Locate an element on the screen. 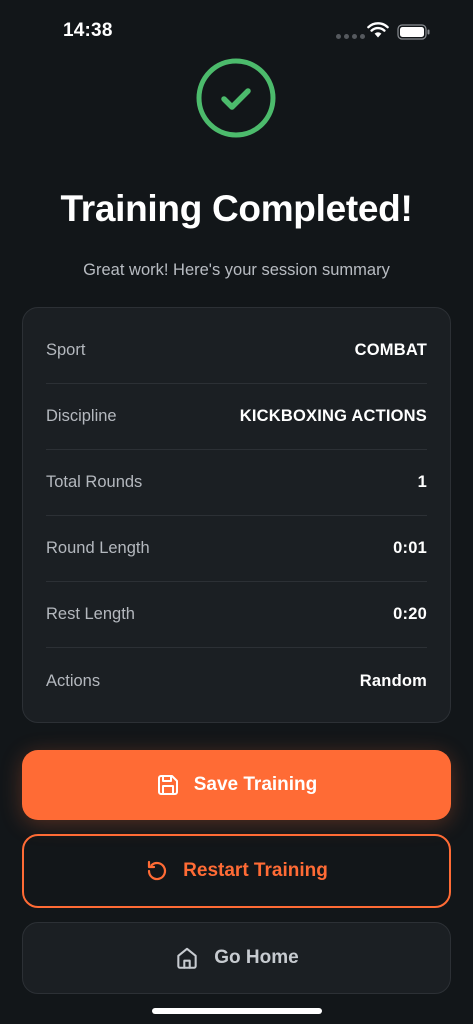  save-training-button: Save Training is located at coordinates (236, 785).